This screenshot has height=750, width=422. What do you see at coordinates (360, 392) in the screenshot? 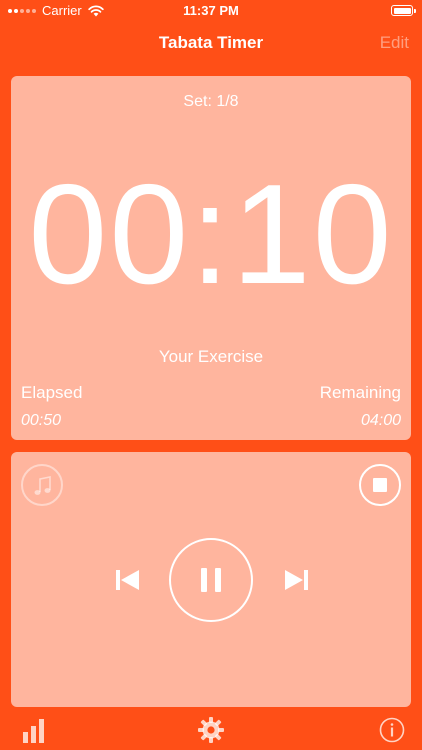
I see `remaining-label: Remaining` at bounding box center [360, 392].